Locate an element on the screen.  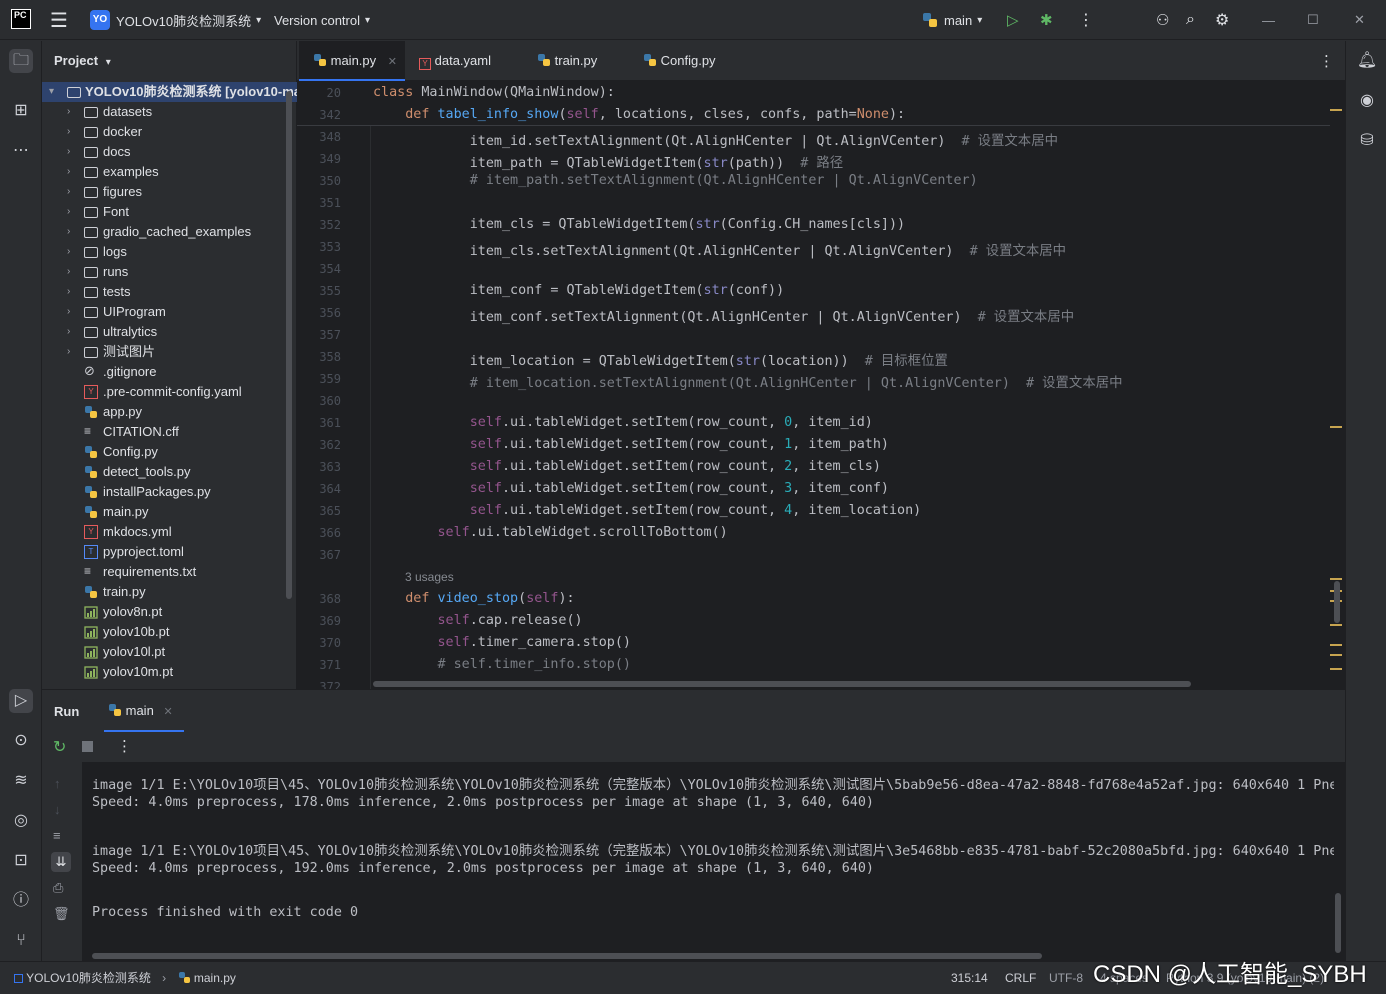
rerun-icon: ↻ is located at coordinates (59, 747).